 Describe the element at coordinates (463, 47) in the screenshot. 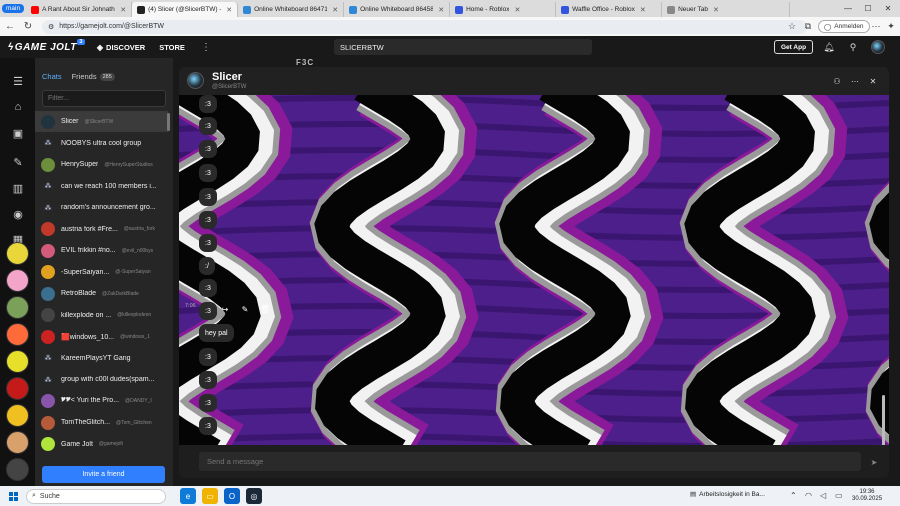

I see `gamejolt-search-input: SLICERBTW` at that location.